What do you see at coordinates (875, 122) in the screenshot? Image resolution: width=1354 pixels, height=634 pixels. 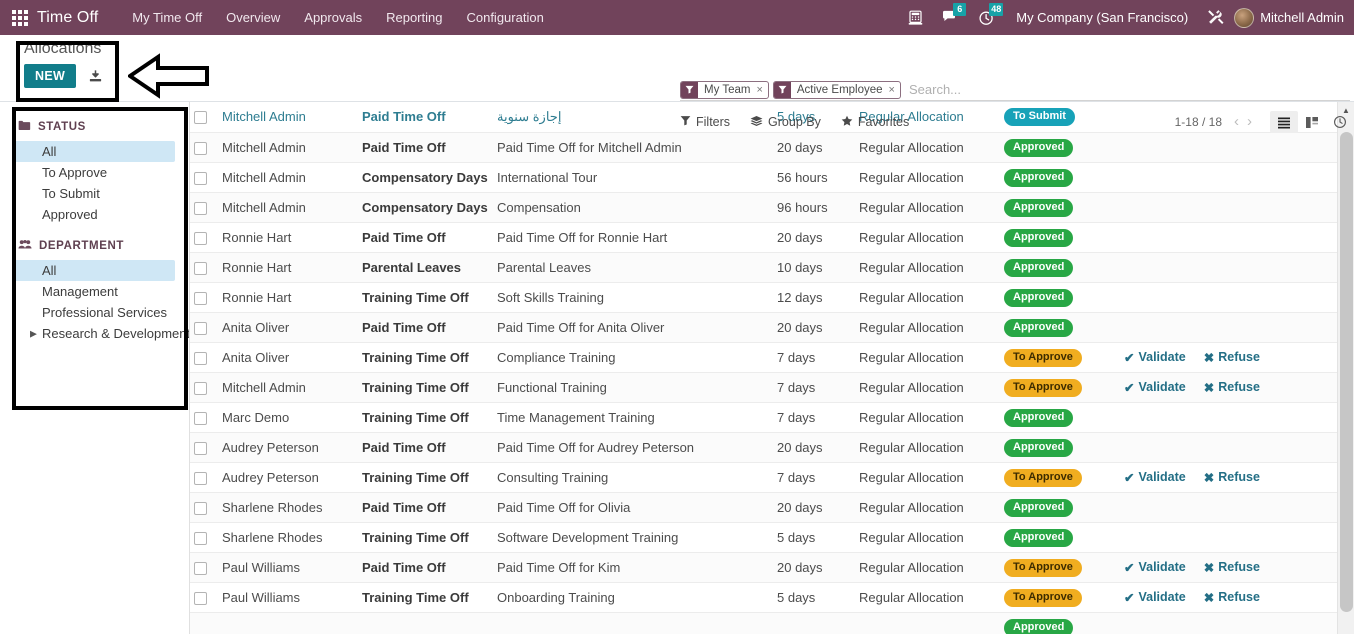 I see `favorites-dropdown: Favorites` at bounding box center [875, 122].